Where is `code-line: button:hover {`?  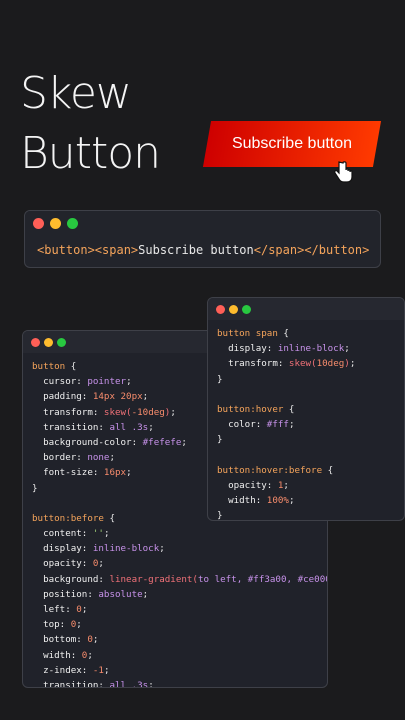
code-line: button:hover { is located at coordinates (306, 409).